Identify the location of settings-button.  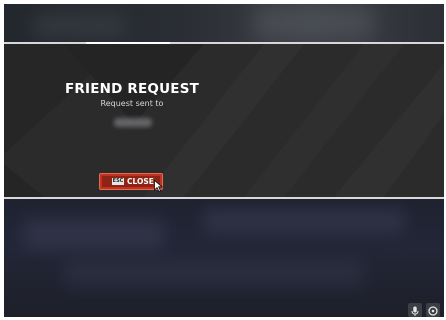
(433, 310).